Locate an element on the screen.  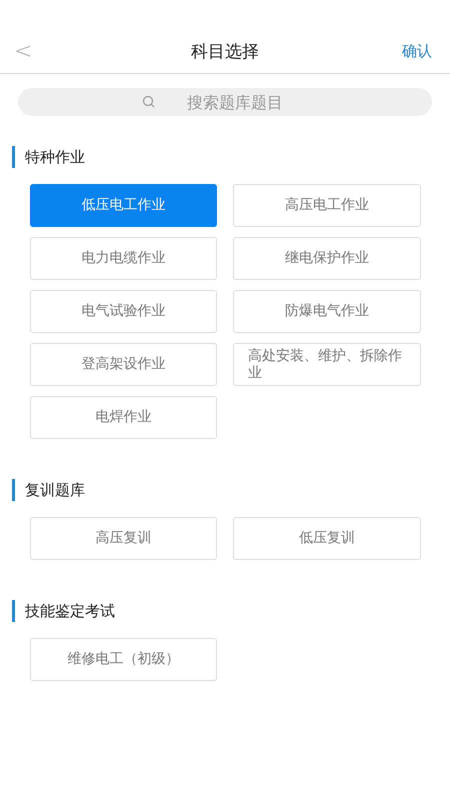
option-button: 高压电工作业 is located at coordinates (327, 205).